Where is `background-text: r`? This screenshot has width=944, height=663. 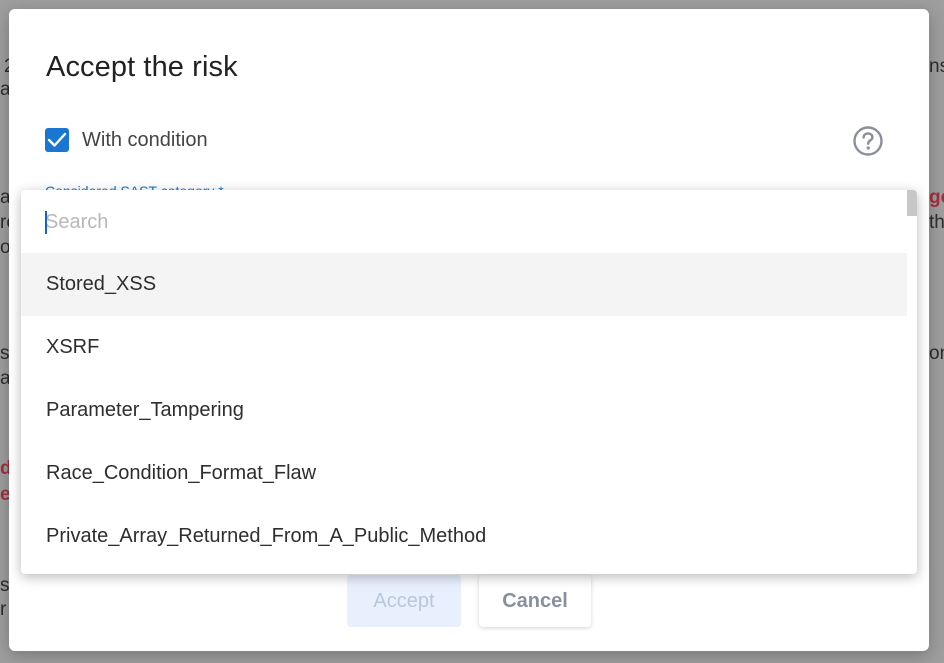 background-text: r is located at coordinates (3, 609).